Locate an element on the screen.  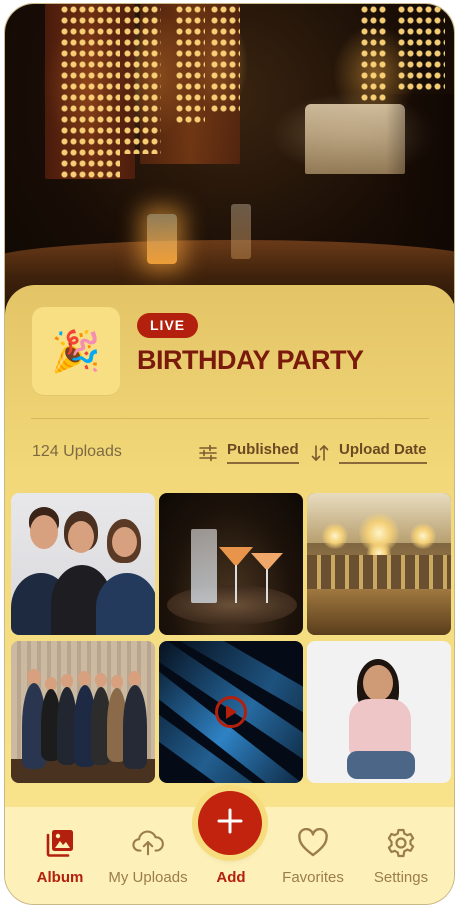
party-popper-icon: 🎉 is located at coordinates (76, 351).